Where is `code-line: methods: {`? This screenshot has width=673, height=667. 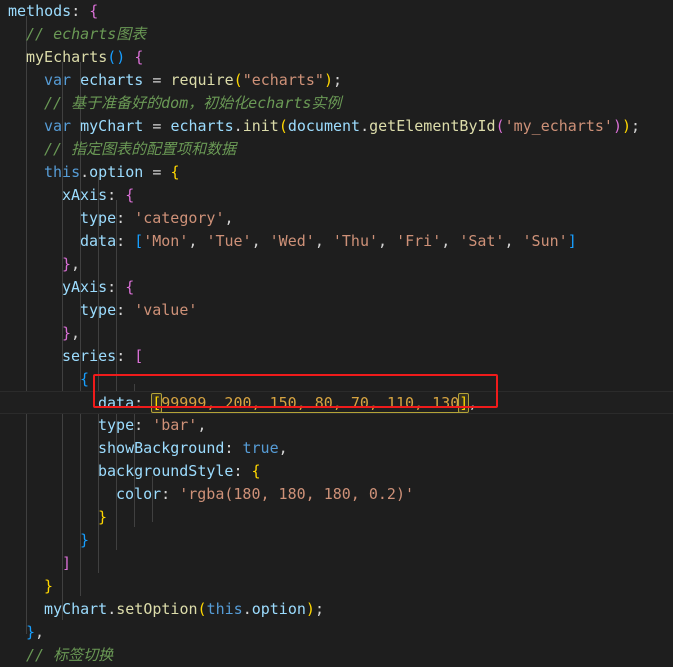
code-line: methods: { is located at coordinates (336, 11).